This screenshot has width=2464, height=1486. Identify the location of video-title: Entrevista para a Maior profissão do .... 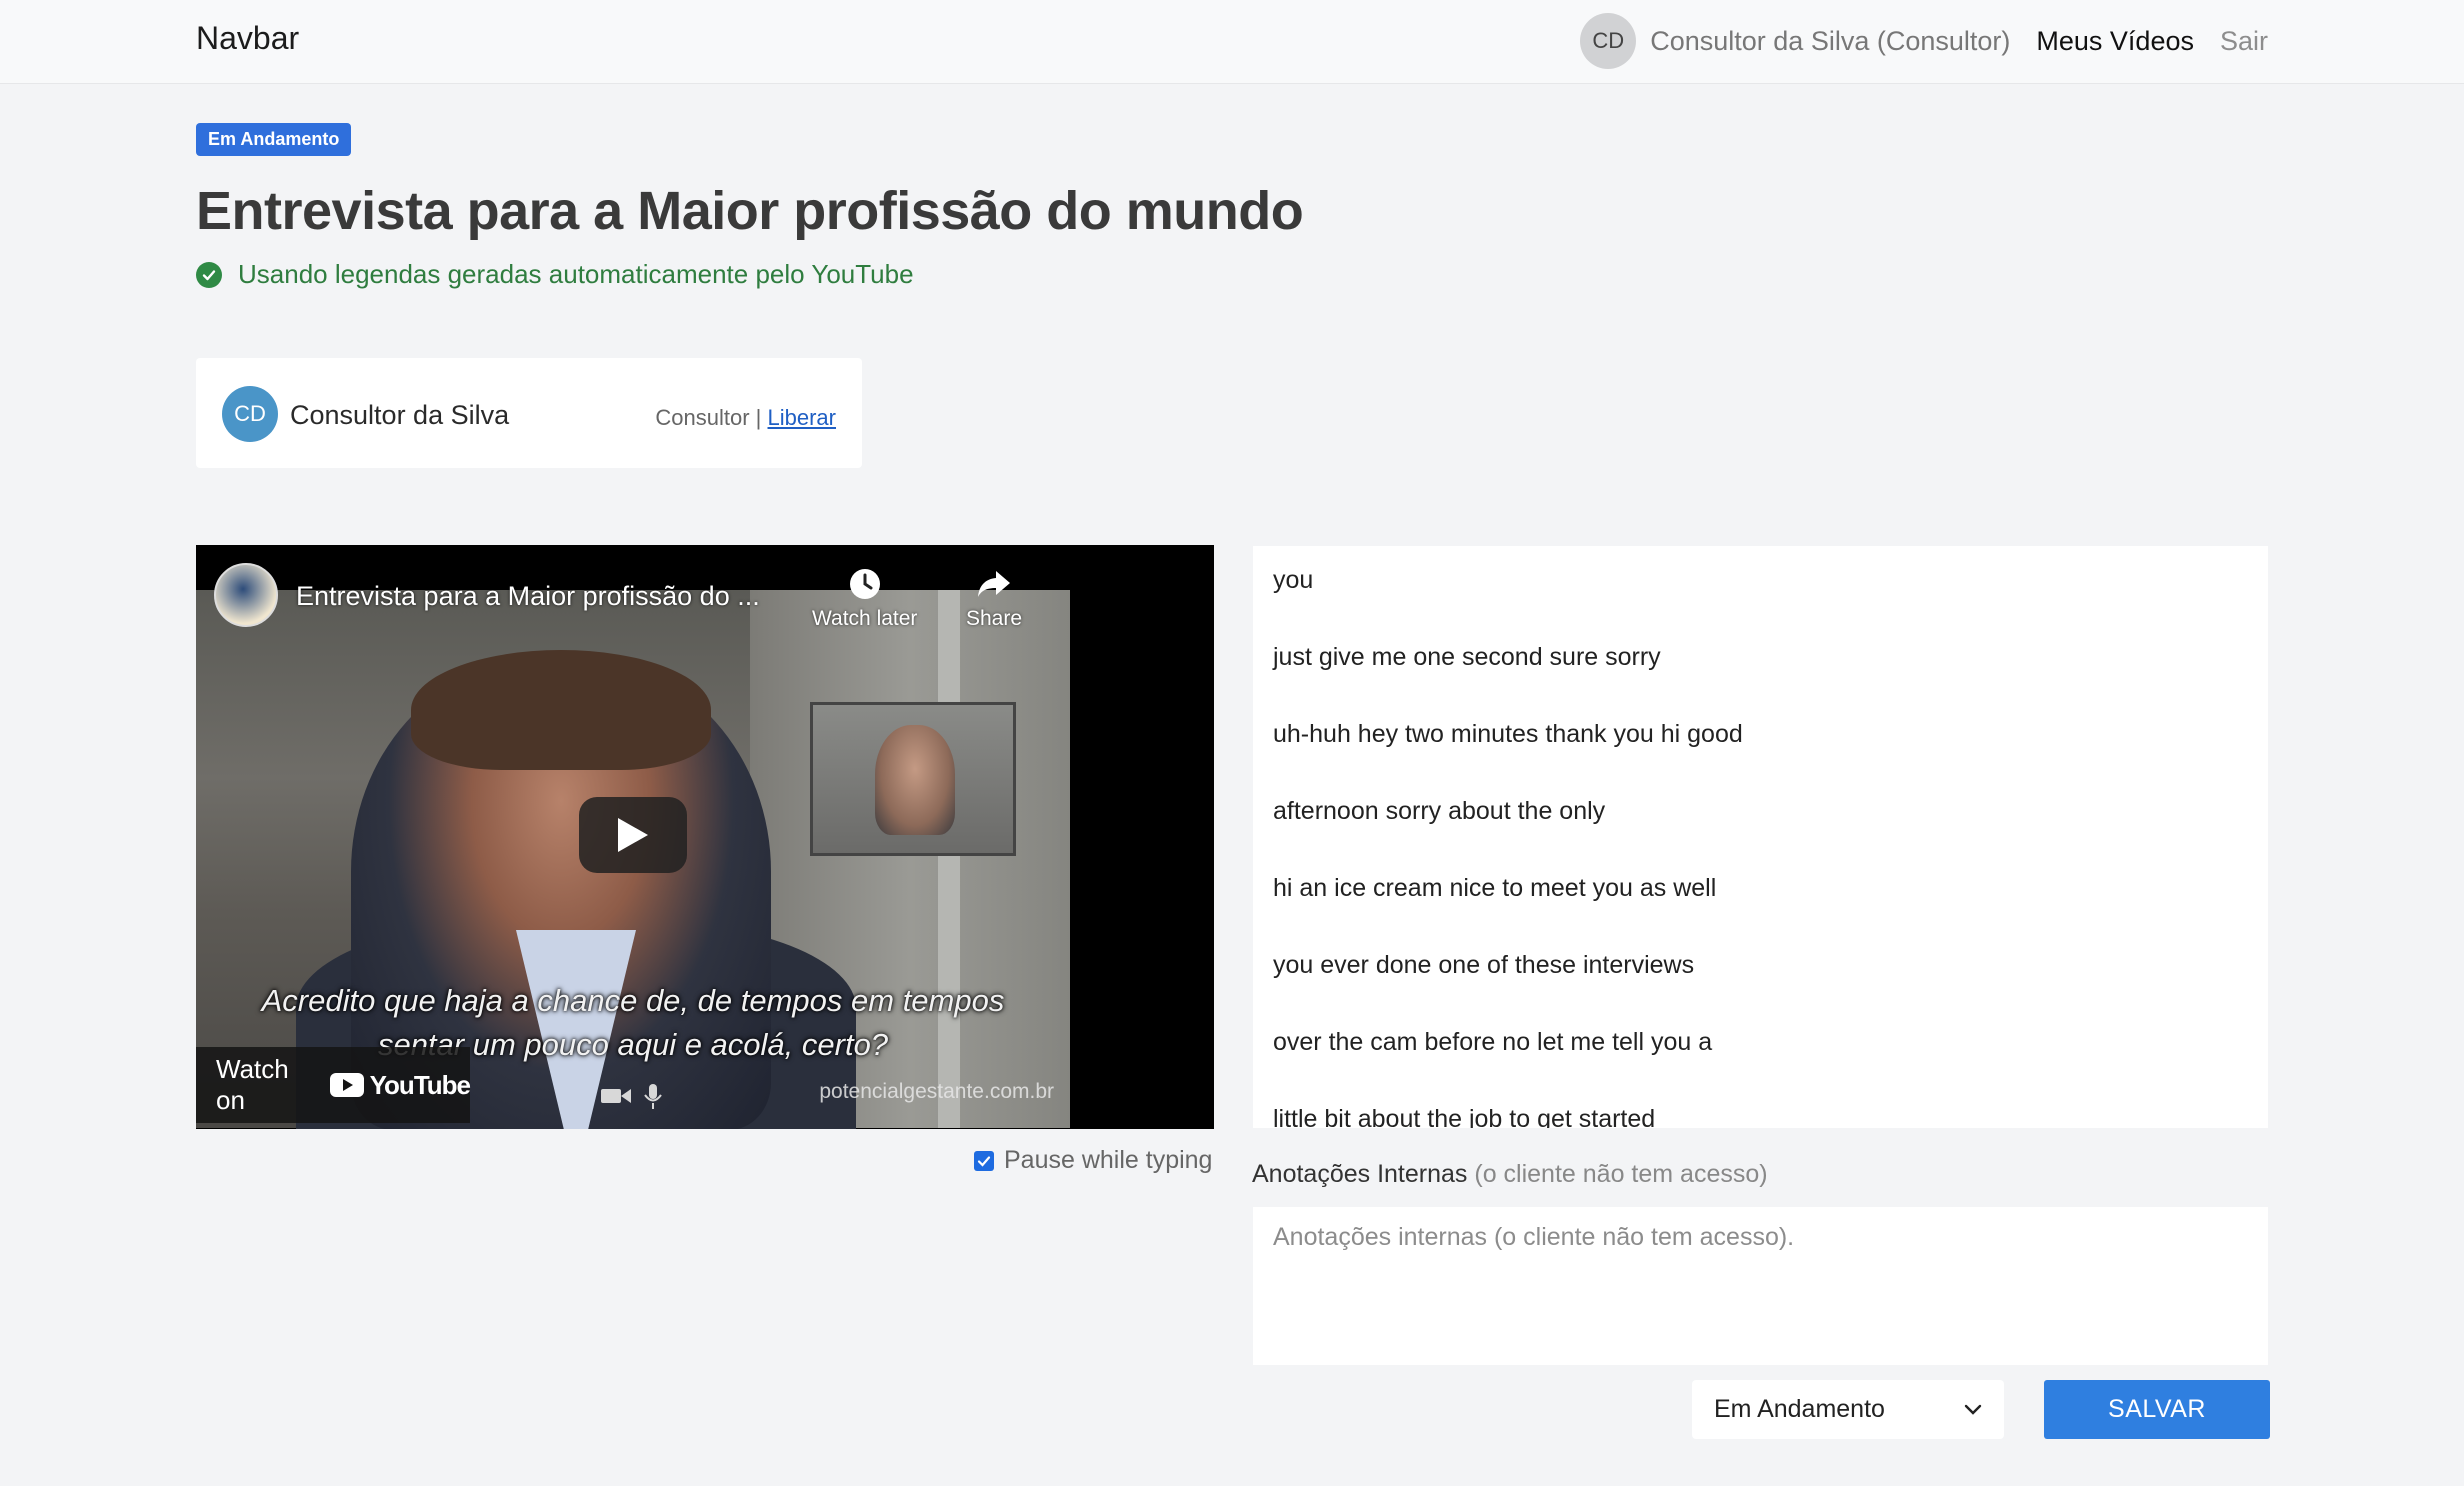
(528, 596).